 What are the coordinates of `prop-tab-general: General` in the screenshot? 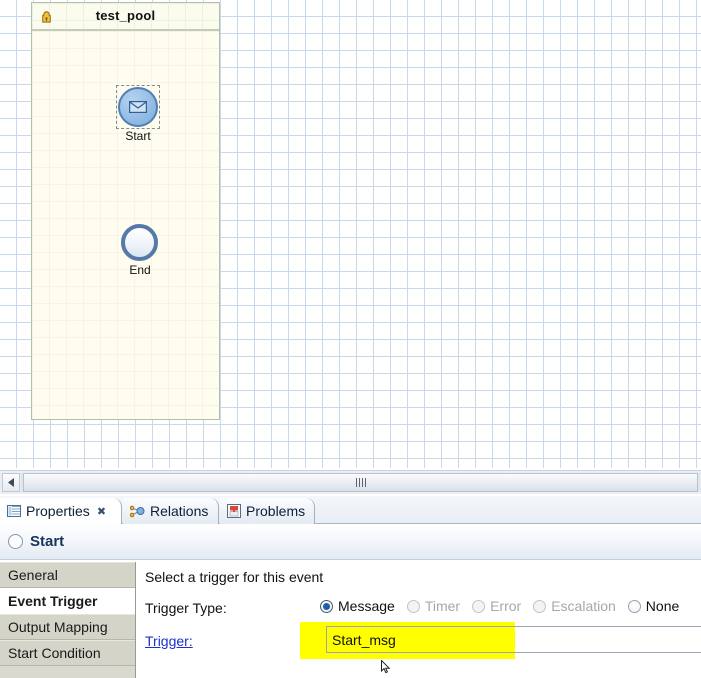 It's located at (67, 575).